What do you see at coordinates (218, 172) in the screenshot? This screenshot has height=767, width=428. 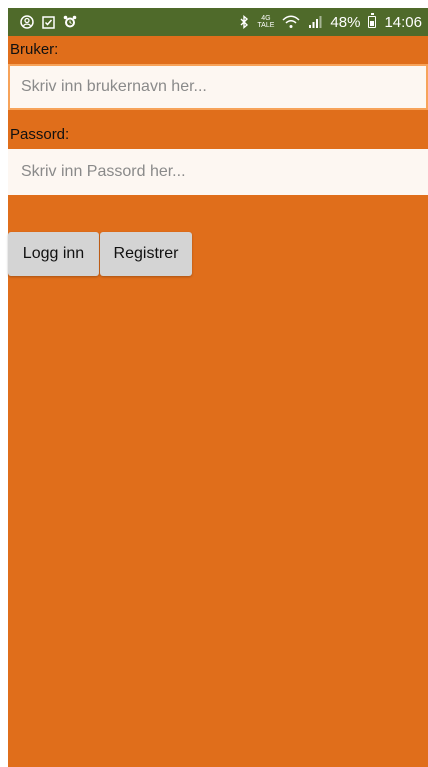 I see `password-input` at bounding box center [218, 172].